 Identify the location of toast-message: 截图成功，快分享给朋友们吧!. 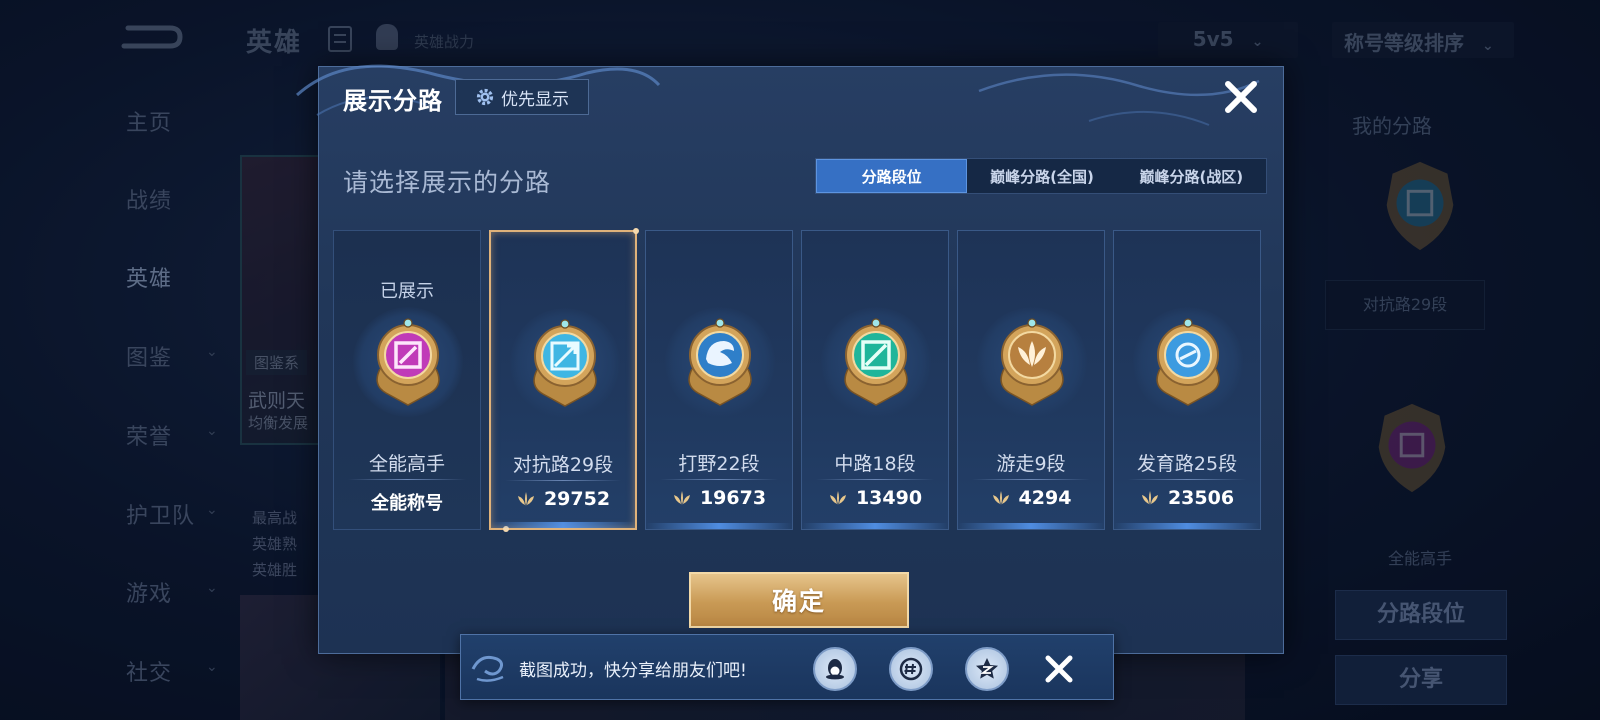
(633, 671).